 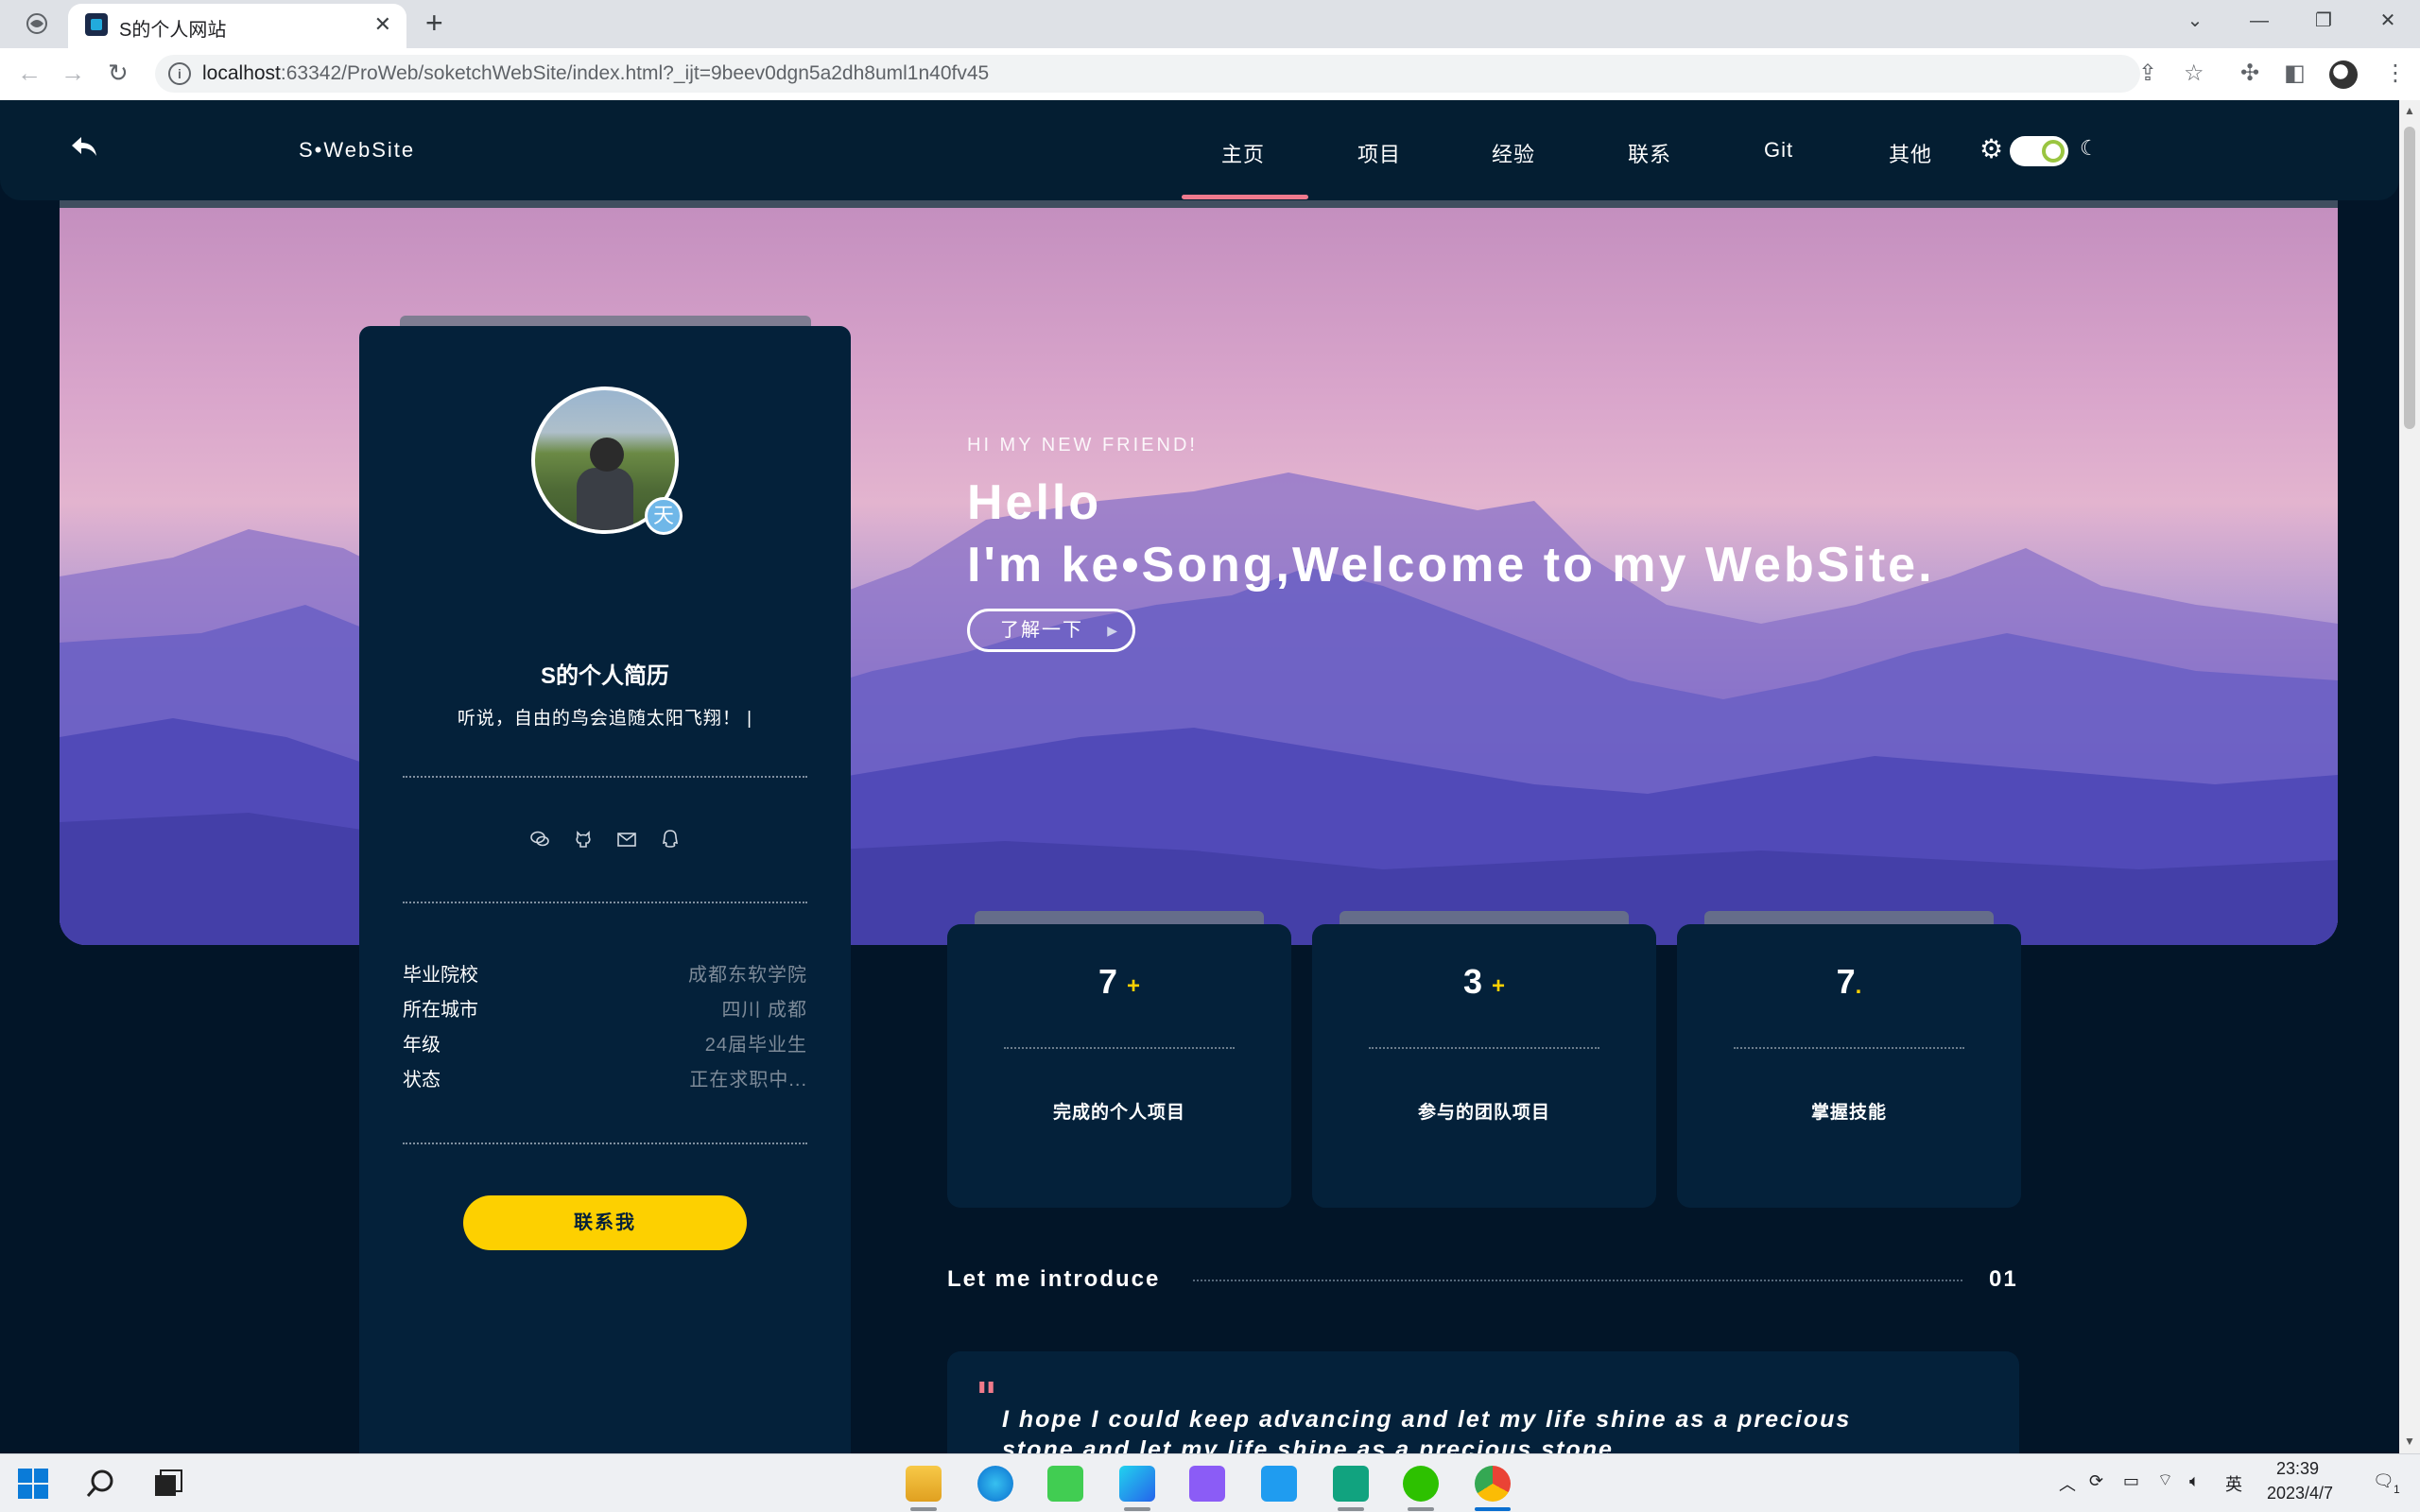 What do you see at coordinates (605, 973) in the screenshot?
I see `info-row-school: 毕业院校 成都东软学院` at bounding box center [605, 973].